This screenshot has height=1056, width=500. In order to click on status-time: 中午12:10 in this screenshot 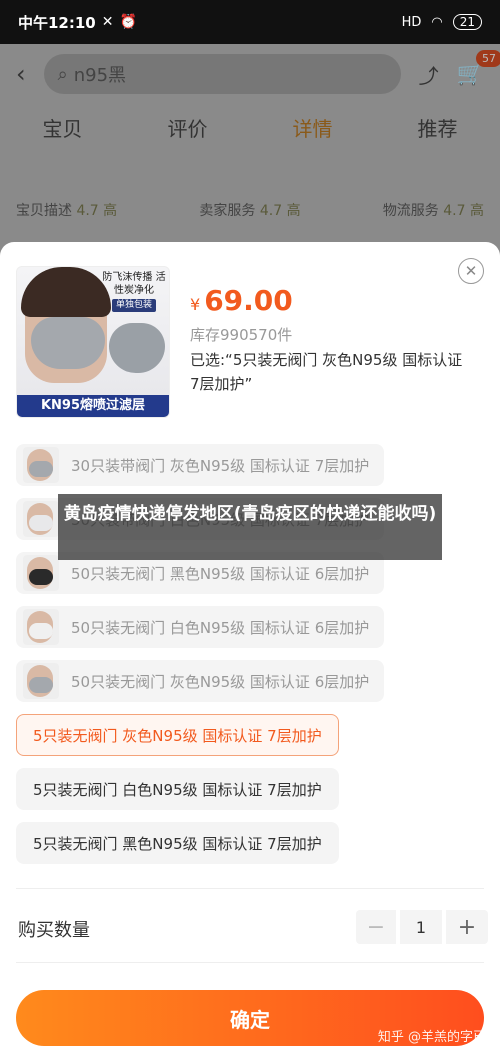, I will do `click(57, 22)`.